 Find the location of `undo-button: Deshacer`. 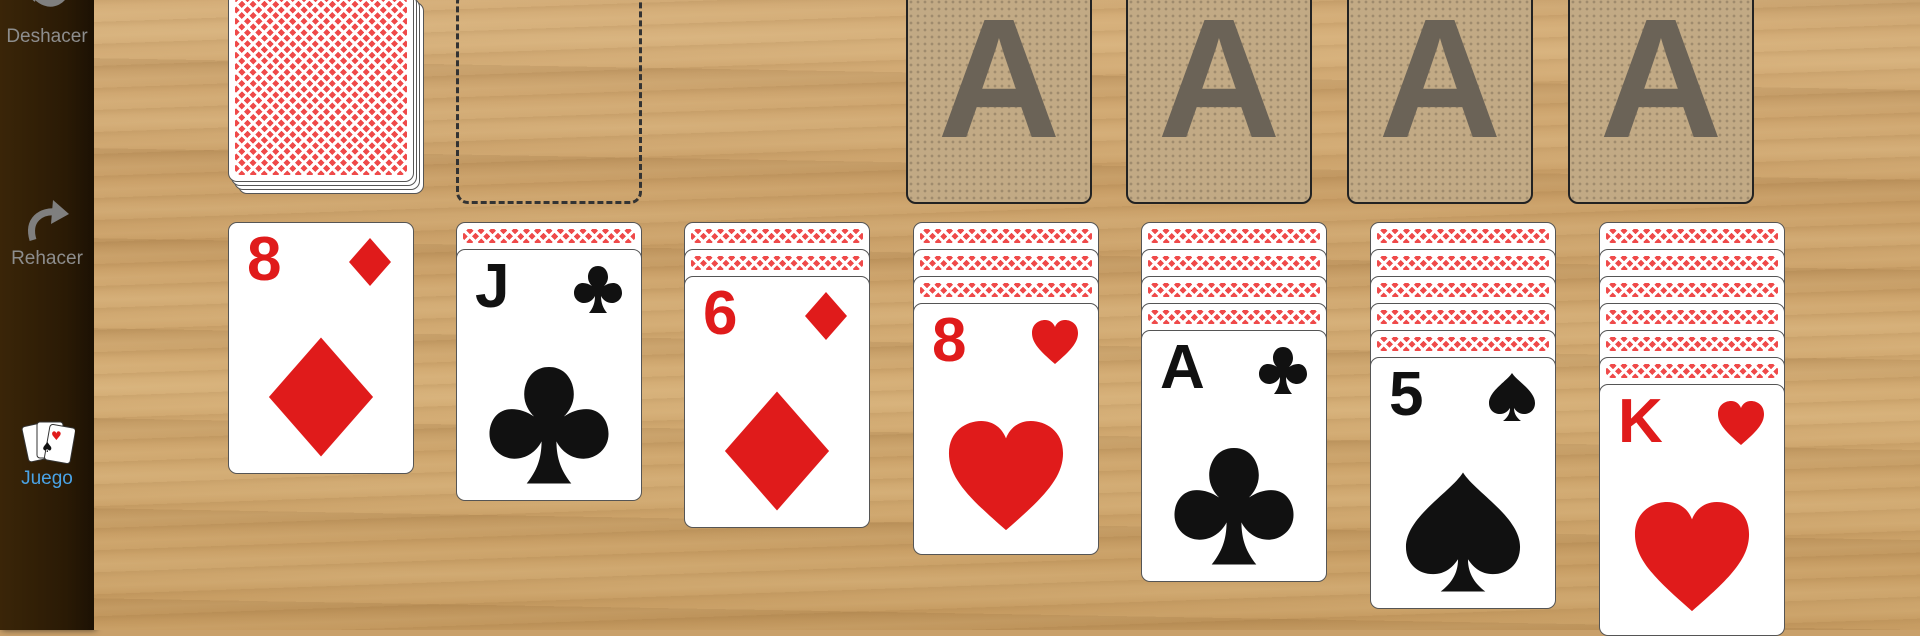

undo-button: Deshacer is located at coordinates (47, 24).